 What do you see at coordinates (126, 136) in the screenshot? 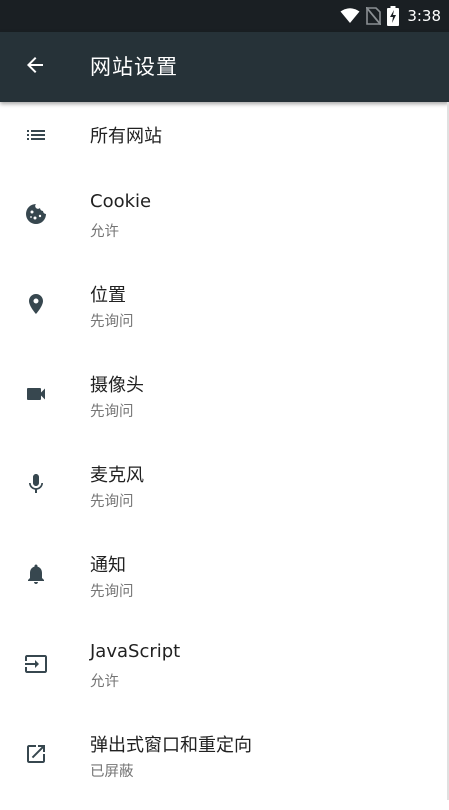
I see `settings-row-label: 所有网站` at bounding box center [126, 136].